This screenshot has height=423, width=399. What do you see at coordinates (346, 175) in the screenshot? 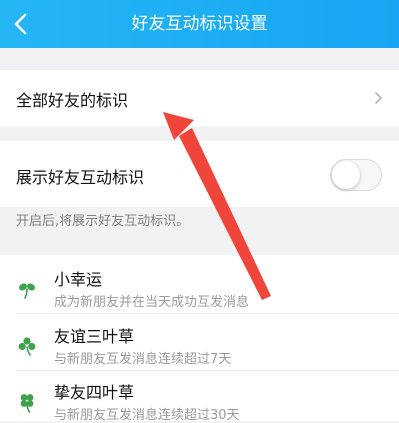
I see `toggle-knob` at bounding box center [346, 175].